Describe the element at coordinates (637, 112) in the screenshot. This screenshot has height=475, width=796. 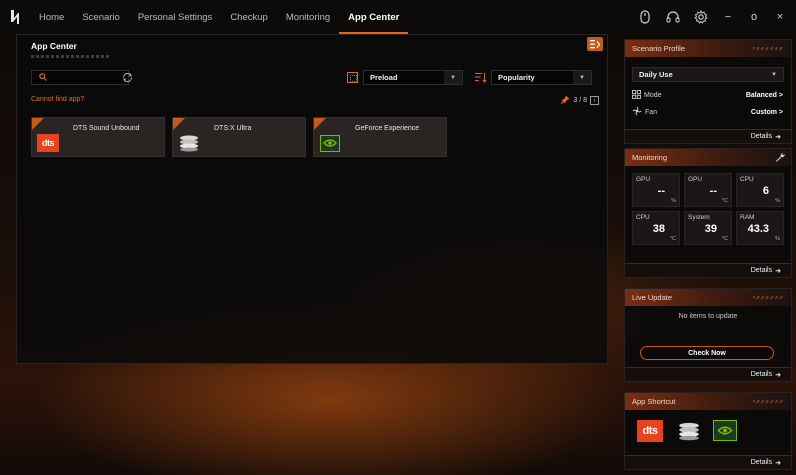
I see `fan-icon` at that location.